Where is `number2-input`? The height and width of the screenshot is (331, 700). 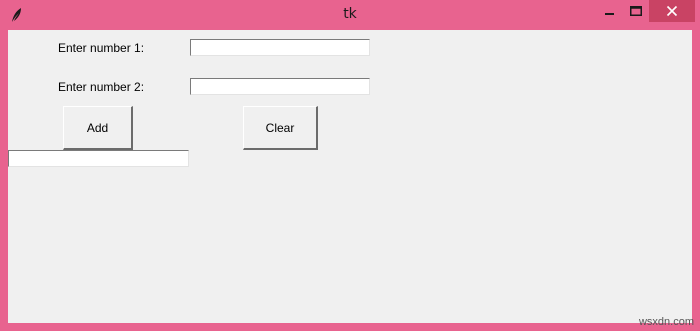
number2-input is located at coordinates (280, 86).